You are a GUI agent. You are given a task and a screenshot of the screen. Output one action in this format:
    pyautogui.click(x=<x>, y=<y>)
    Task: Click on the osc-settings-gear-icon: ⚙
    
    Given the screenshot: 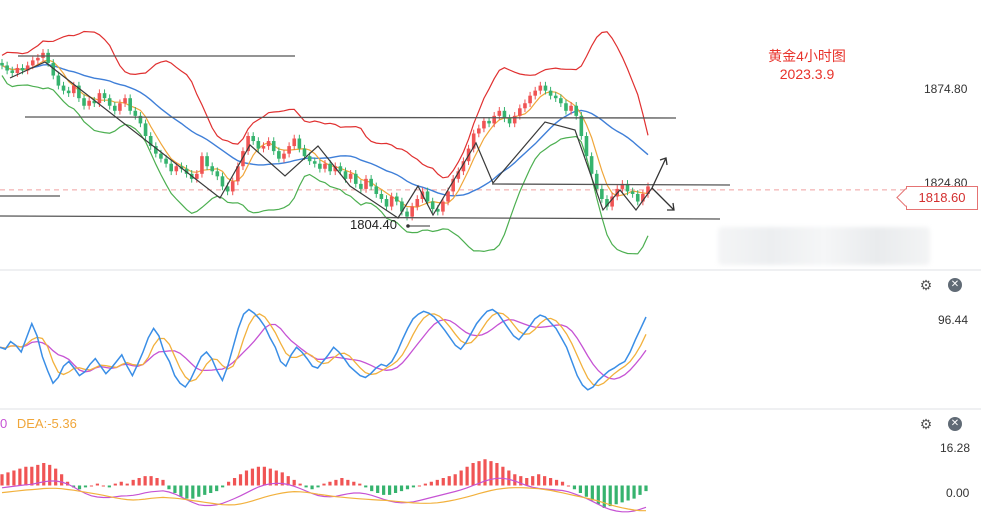 What is the action you would take?
    pyautogui.click(x=926, y=285)
    